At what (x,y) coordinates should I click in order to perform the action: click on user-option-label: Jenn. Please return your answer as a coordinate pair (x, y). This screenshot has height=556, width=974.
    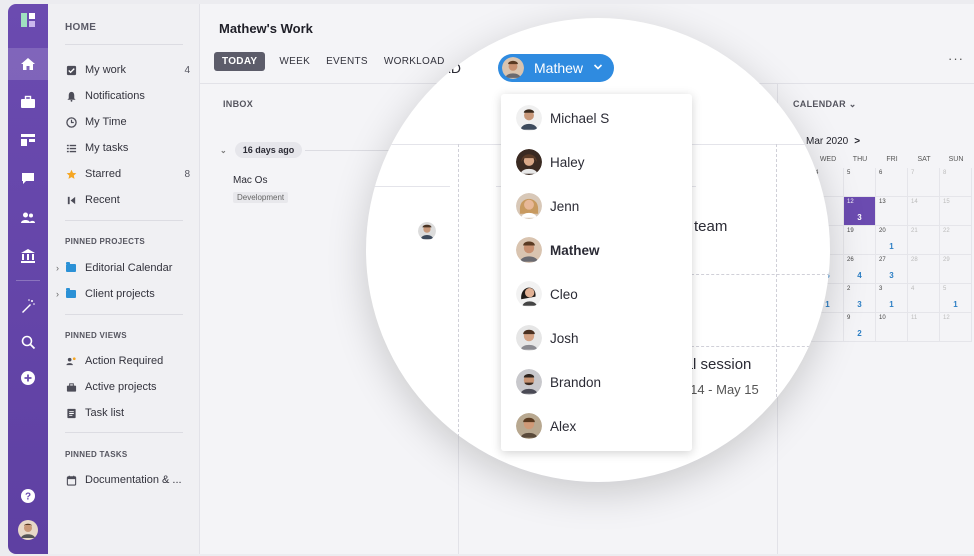
    Looking at the image, I should click on (565, 206).